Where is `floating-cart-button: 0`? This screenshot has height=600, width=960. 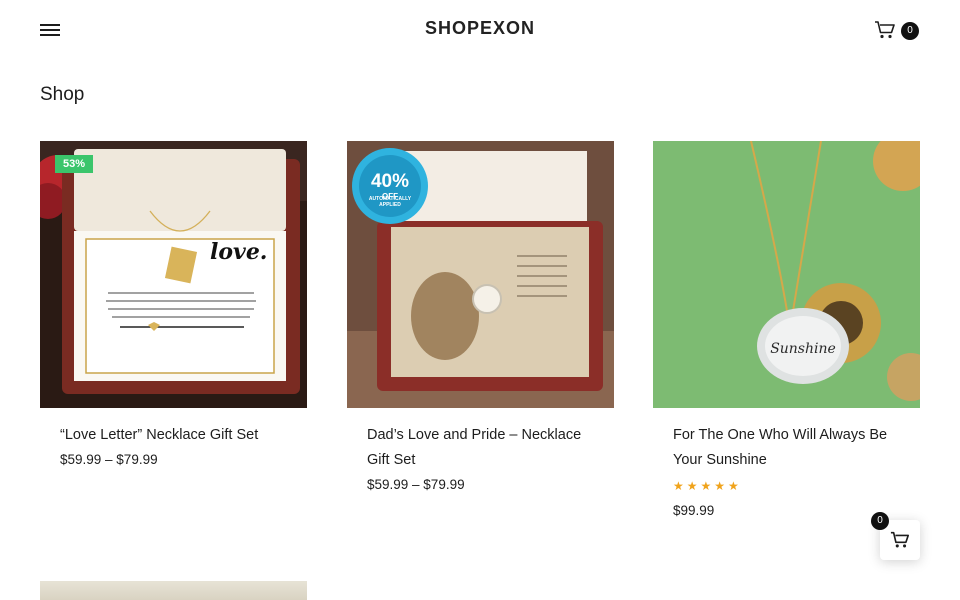 floating-cart-button: 0 is located at coordinates (895, 536).